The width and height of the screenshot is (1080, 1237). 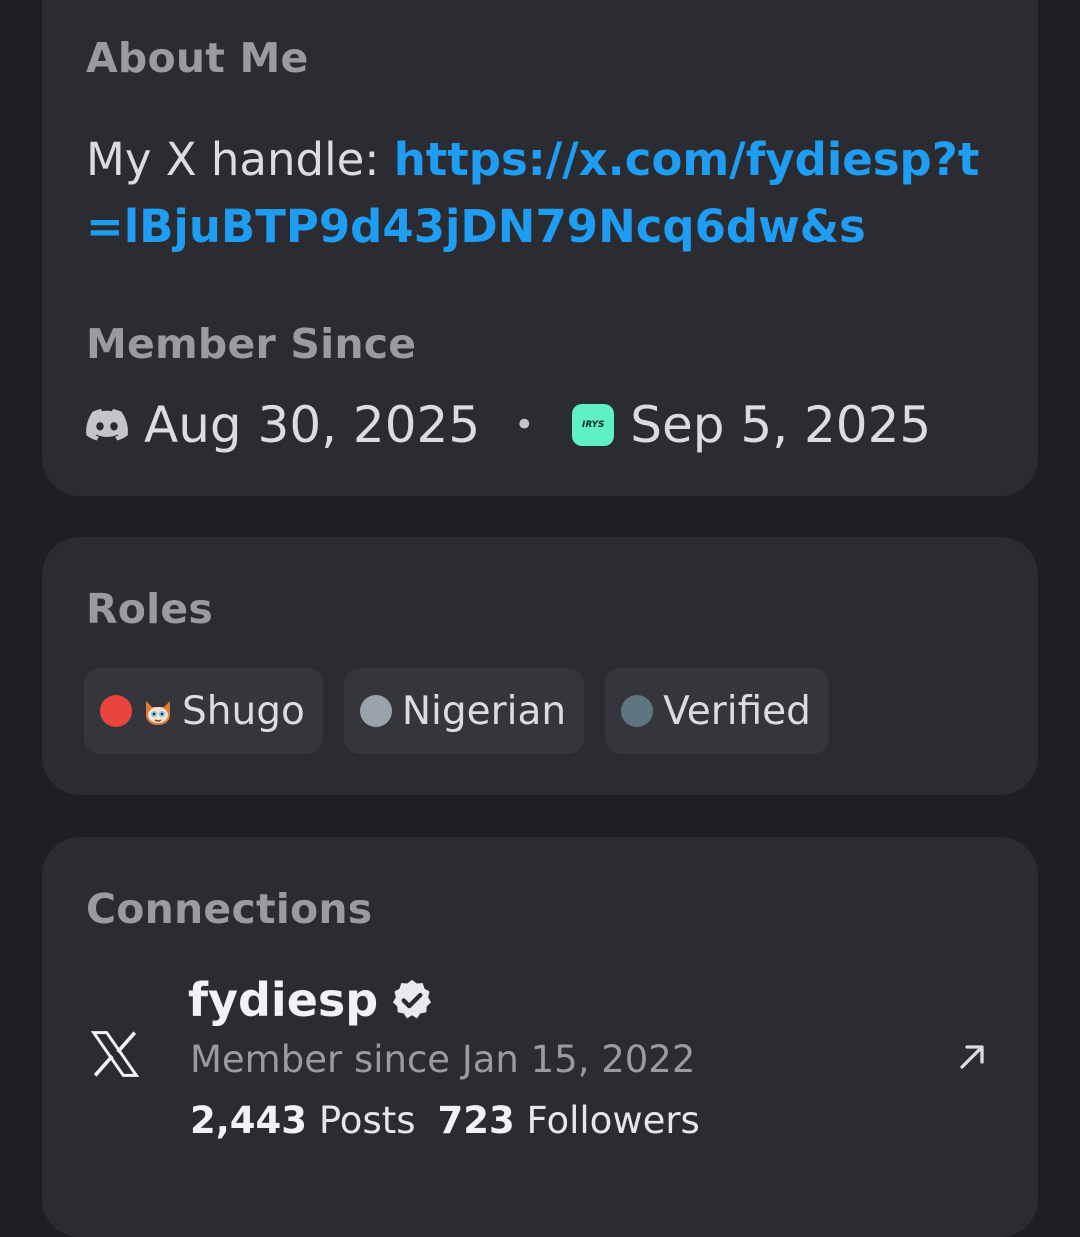 I want to click on posts-label: Posts, so click(x=367, y=1120).